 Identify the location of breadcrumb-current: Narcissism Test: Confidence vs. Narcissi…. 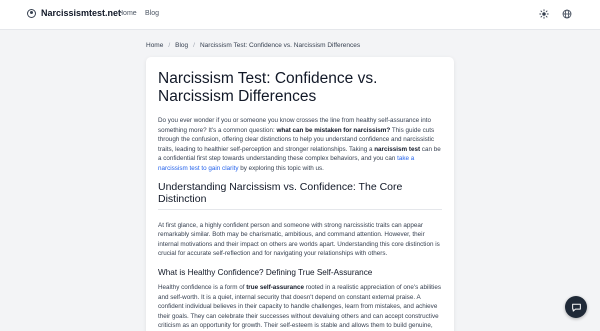
(280, 45).